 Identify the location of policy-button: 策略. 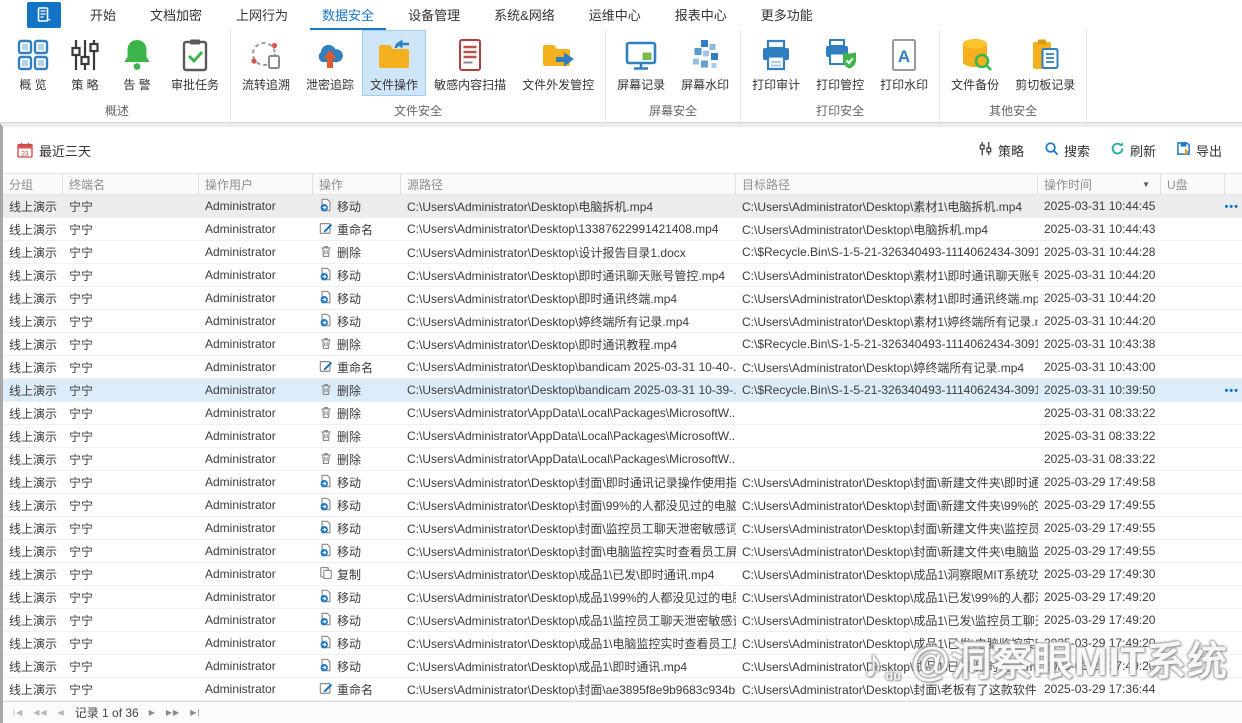
(1001, 150).